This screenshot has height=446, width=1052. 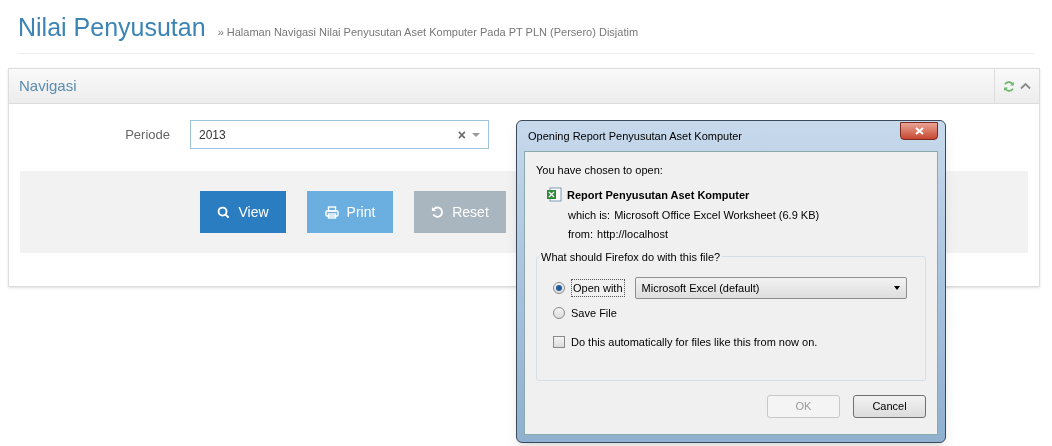 I want to click on intro-text: You have chosen to open:, so click(x=600, y=170).